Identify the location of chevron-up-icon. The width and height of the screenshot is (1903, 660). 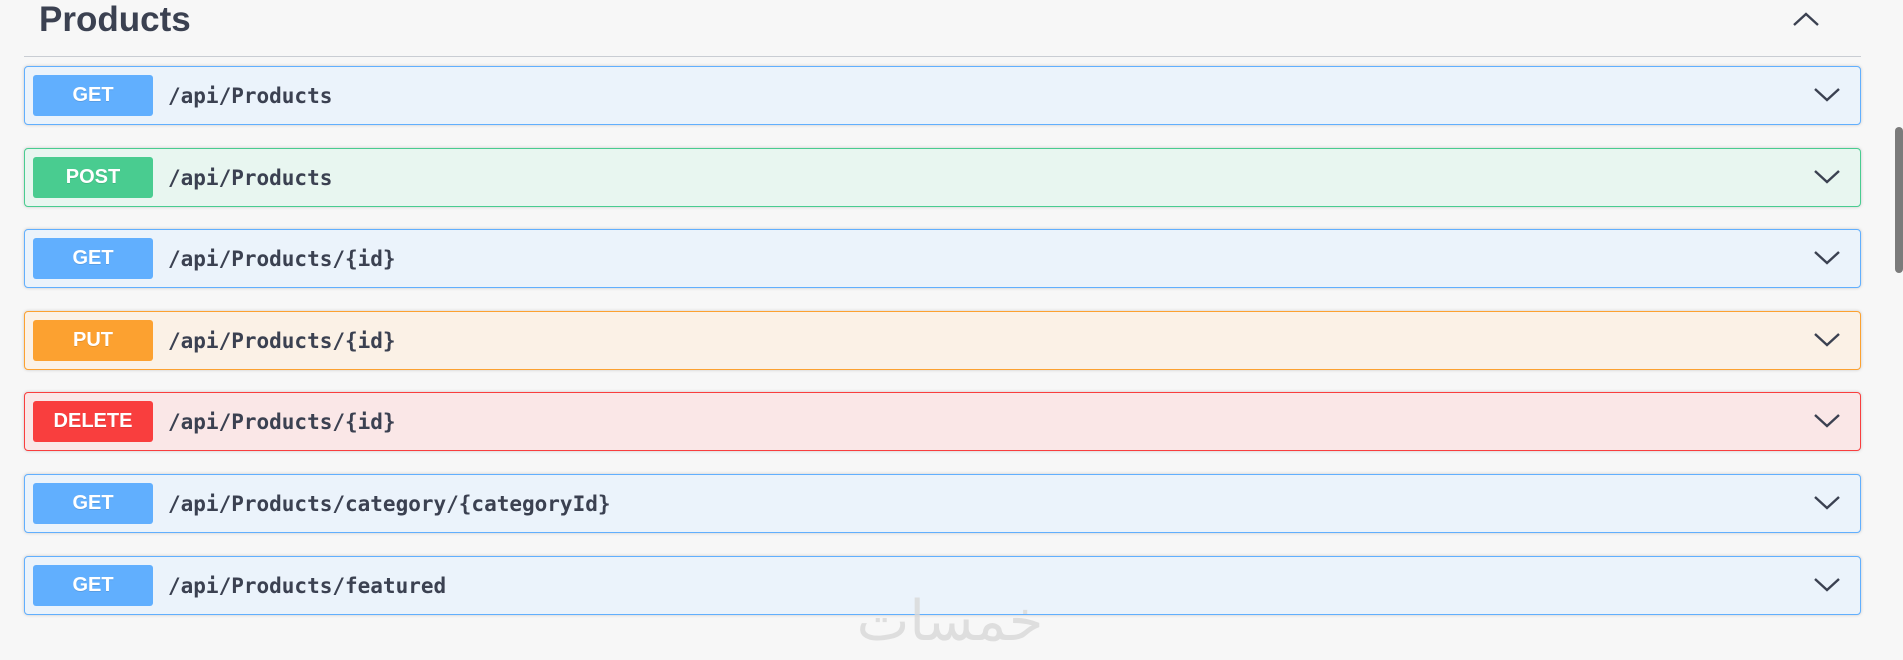
(1806, 19).